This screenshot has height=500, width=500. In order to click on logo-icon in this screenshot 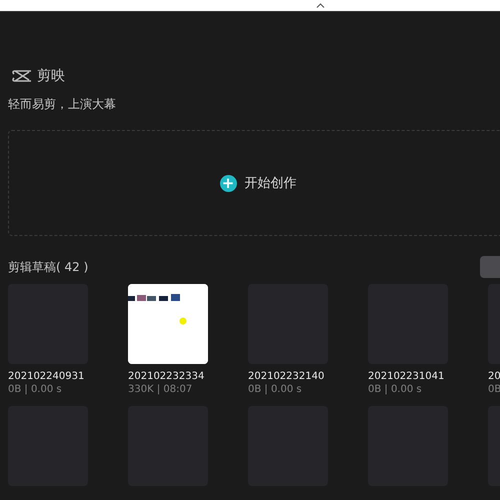, I will do `click(22, 76)`.